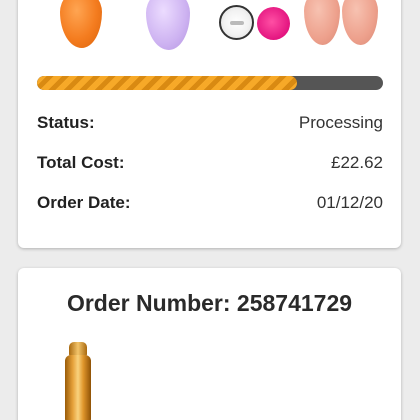  I want to click on order-product-thumbnails, so click(209, 26).